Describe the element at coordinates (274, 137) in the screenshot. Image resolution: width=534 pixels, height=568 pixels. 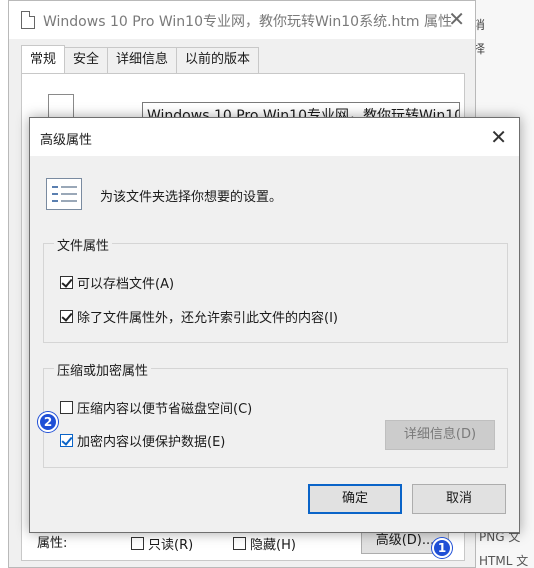
I see `dialog-title-bar: 高级属性 ✕` at that location.